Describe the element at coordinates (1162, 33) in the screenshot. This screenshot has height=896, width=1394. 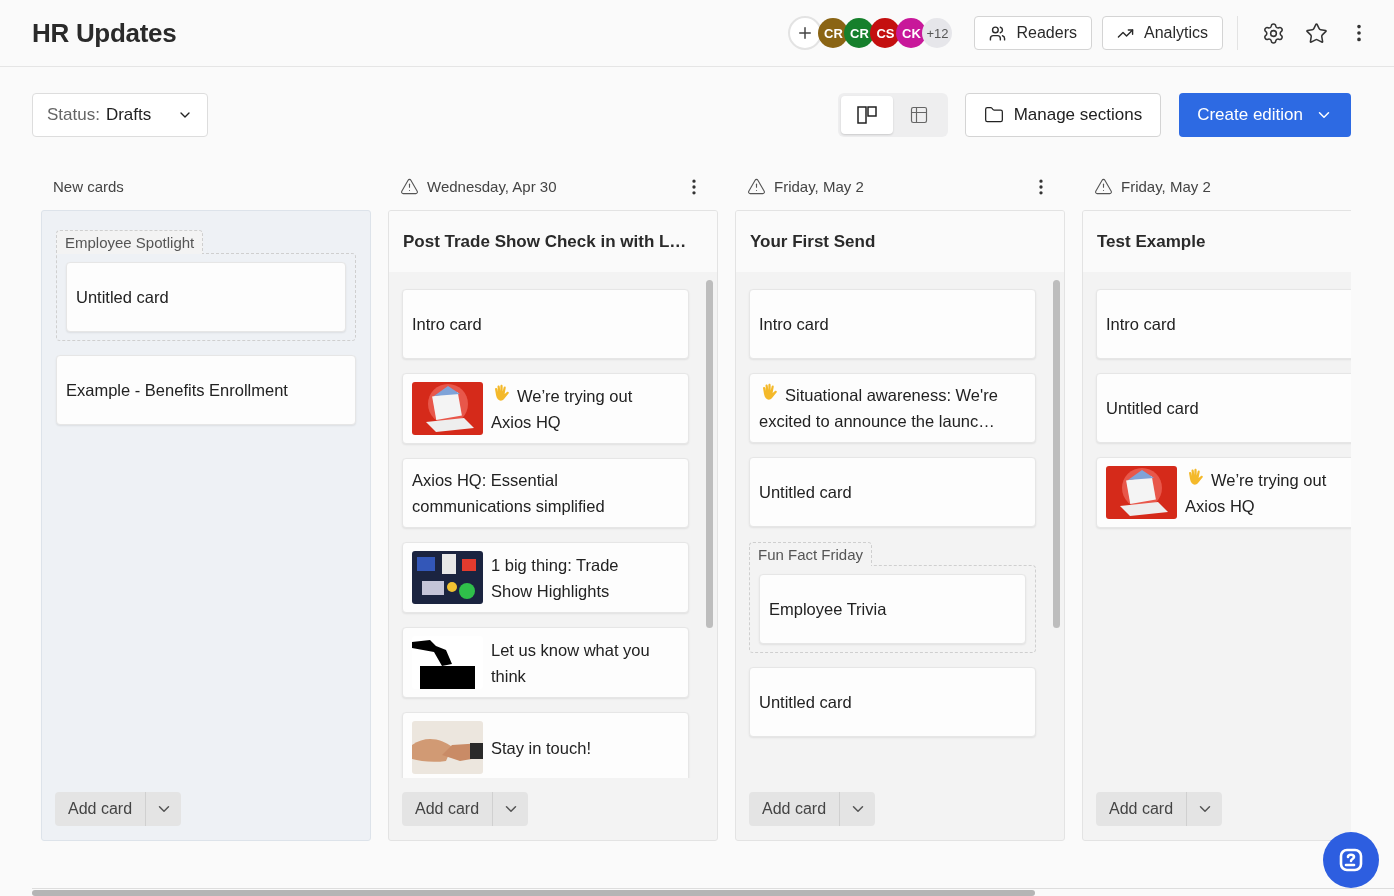
I see `analytics-button: Analytics` at that location.